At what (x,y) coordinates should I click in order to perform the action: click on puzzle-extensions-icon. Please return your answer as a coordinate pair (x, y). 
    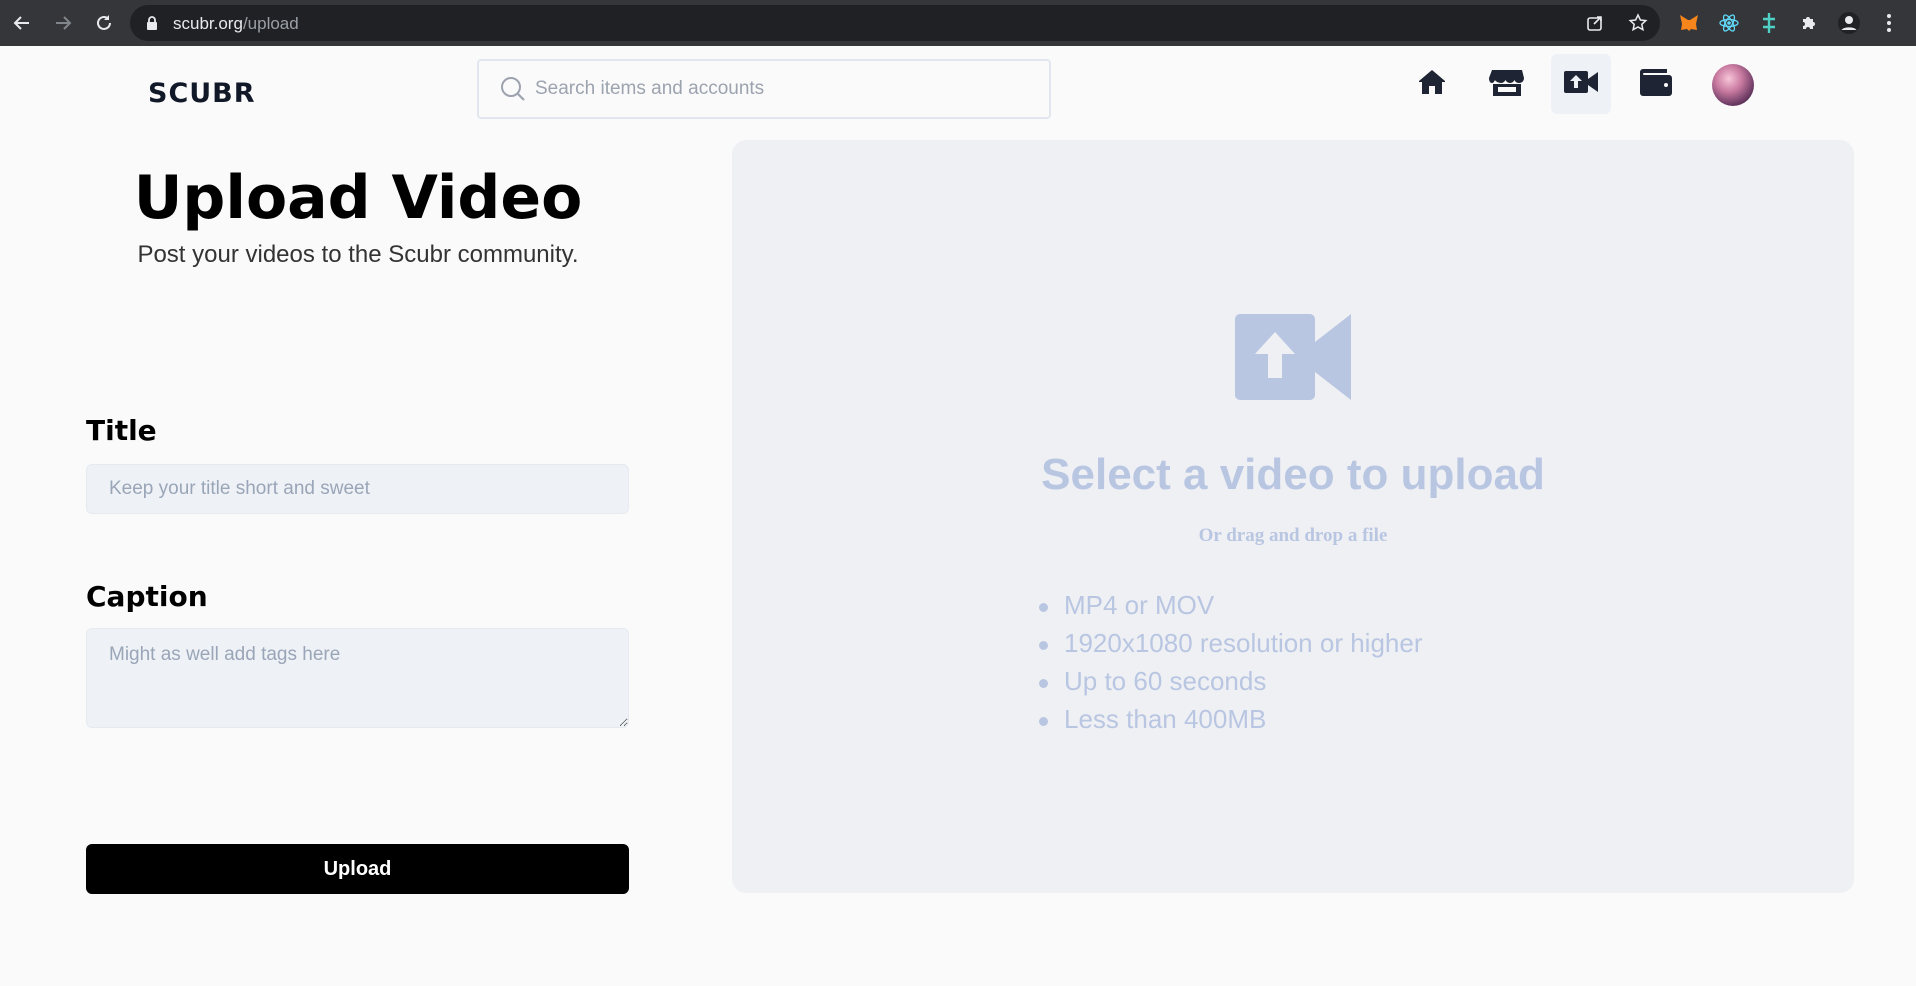
    Looking at the image, I should click on (1809, 23).